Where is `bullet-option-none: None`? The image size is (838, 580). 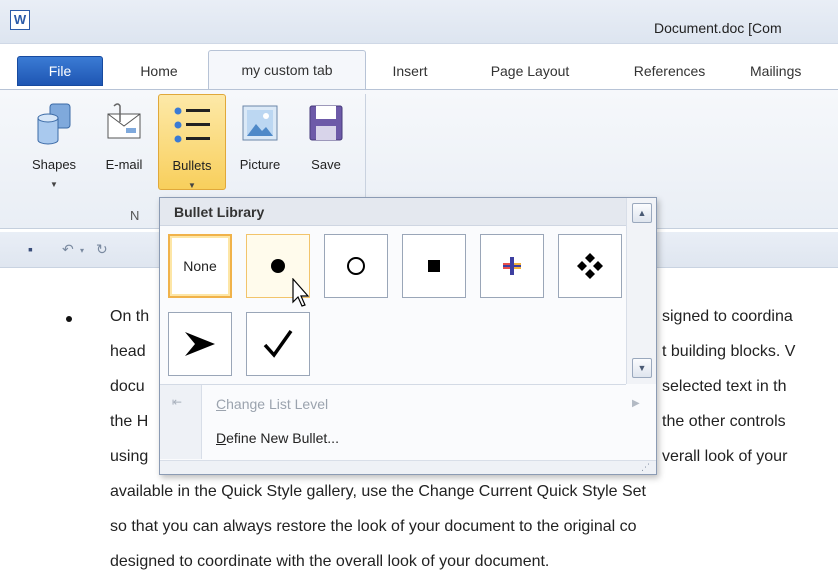 bullet-option-none: None is located at coordinates (200, 266).